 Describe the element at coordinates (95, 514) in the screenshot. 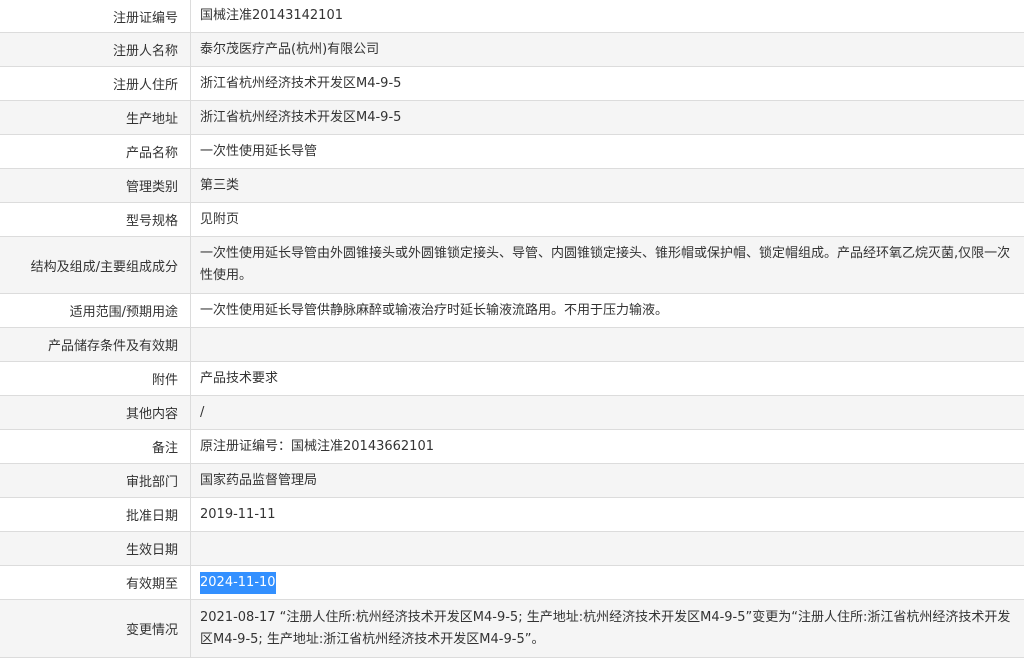

I see `label-approval-date: 批准日期` at that location.